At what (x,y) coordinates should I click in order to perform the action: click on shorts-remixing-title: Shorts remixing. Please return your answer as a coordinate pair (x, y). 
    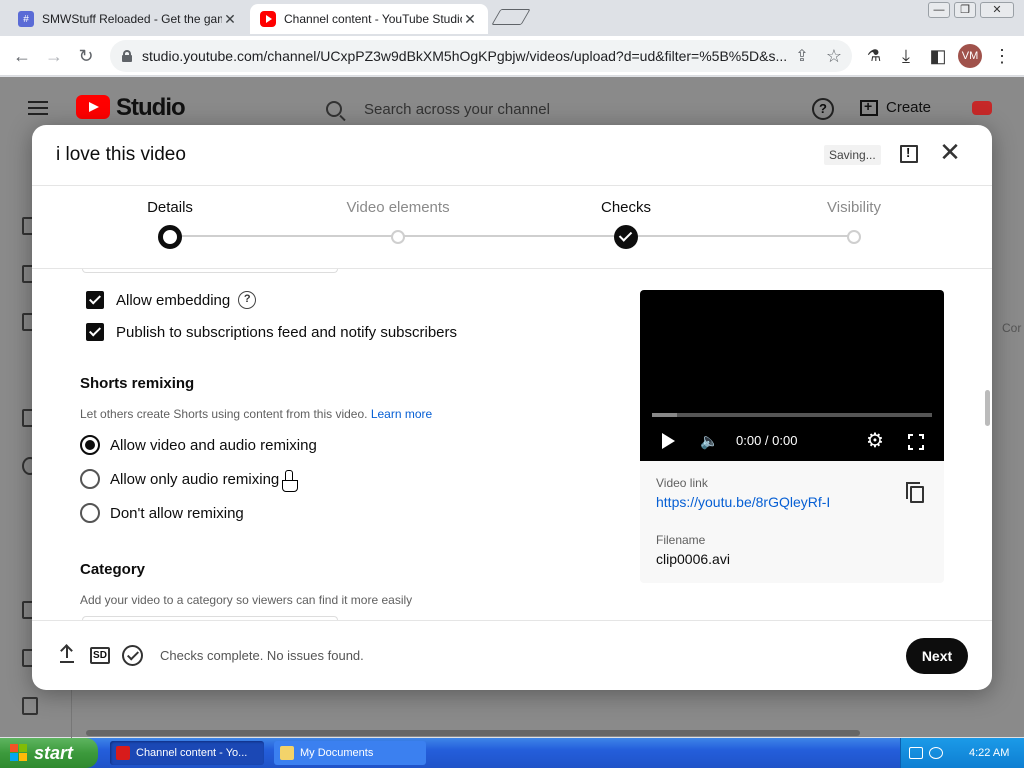
    Looking at the image, I should click on (137, 383).